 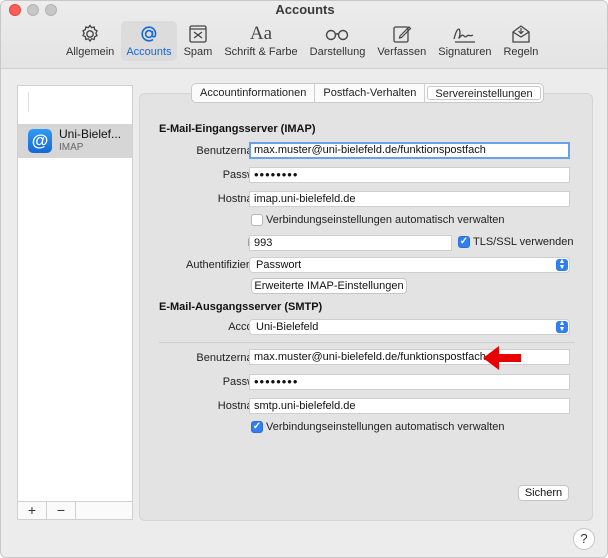 I want to click on annotation-arrow-icon, so click(x=502, y=358).